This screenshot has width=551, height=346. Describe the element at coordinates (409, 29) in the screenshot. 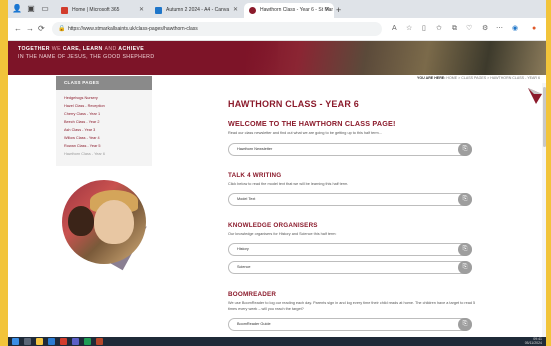

I see `favorite-star-icon: ☆` at that location.